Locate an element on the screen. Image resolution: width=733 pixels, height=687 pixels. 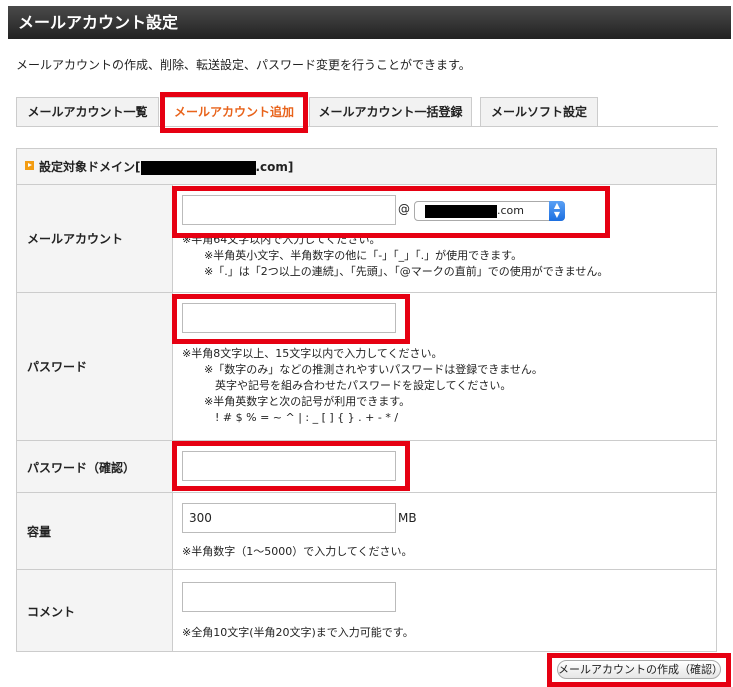
label-cell: パスワード（確認） is located at coordinates (95, 466).